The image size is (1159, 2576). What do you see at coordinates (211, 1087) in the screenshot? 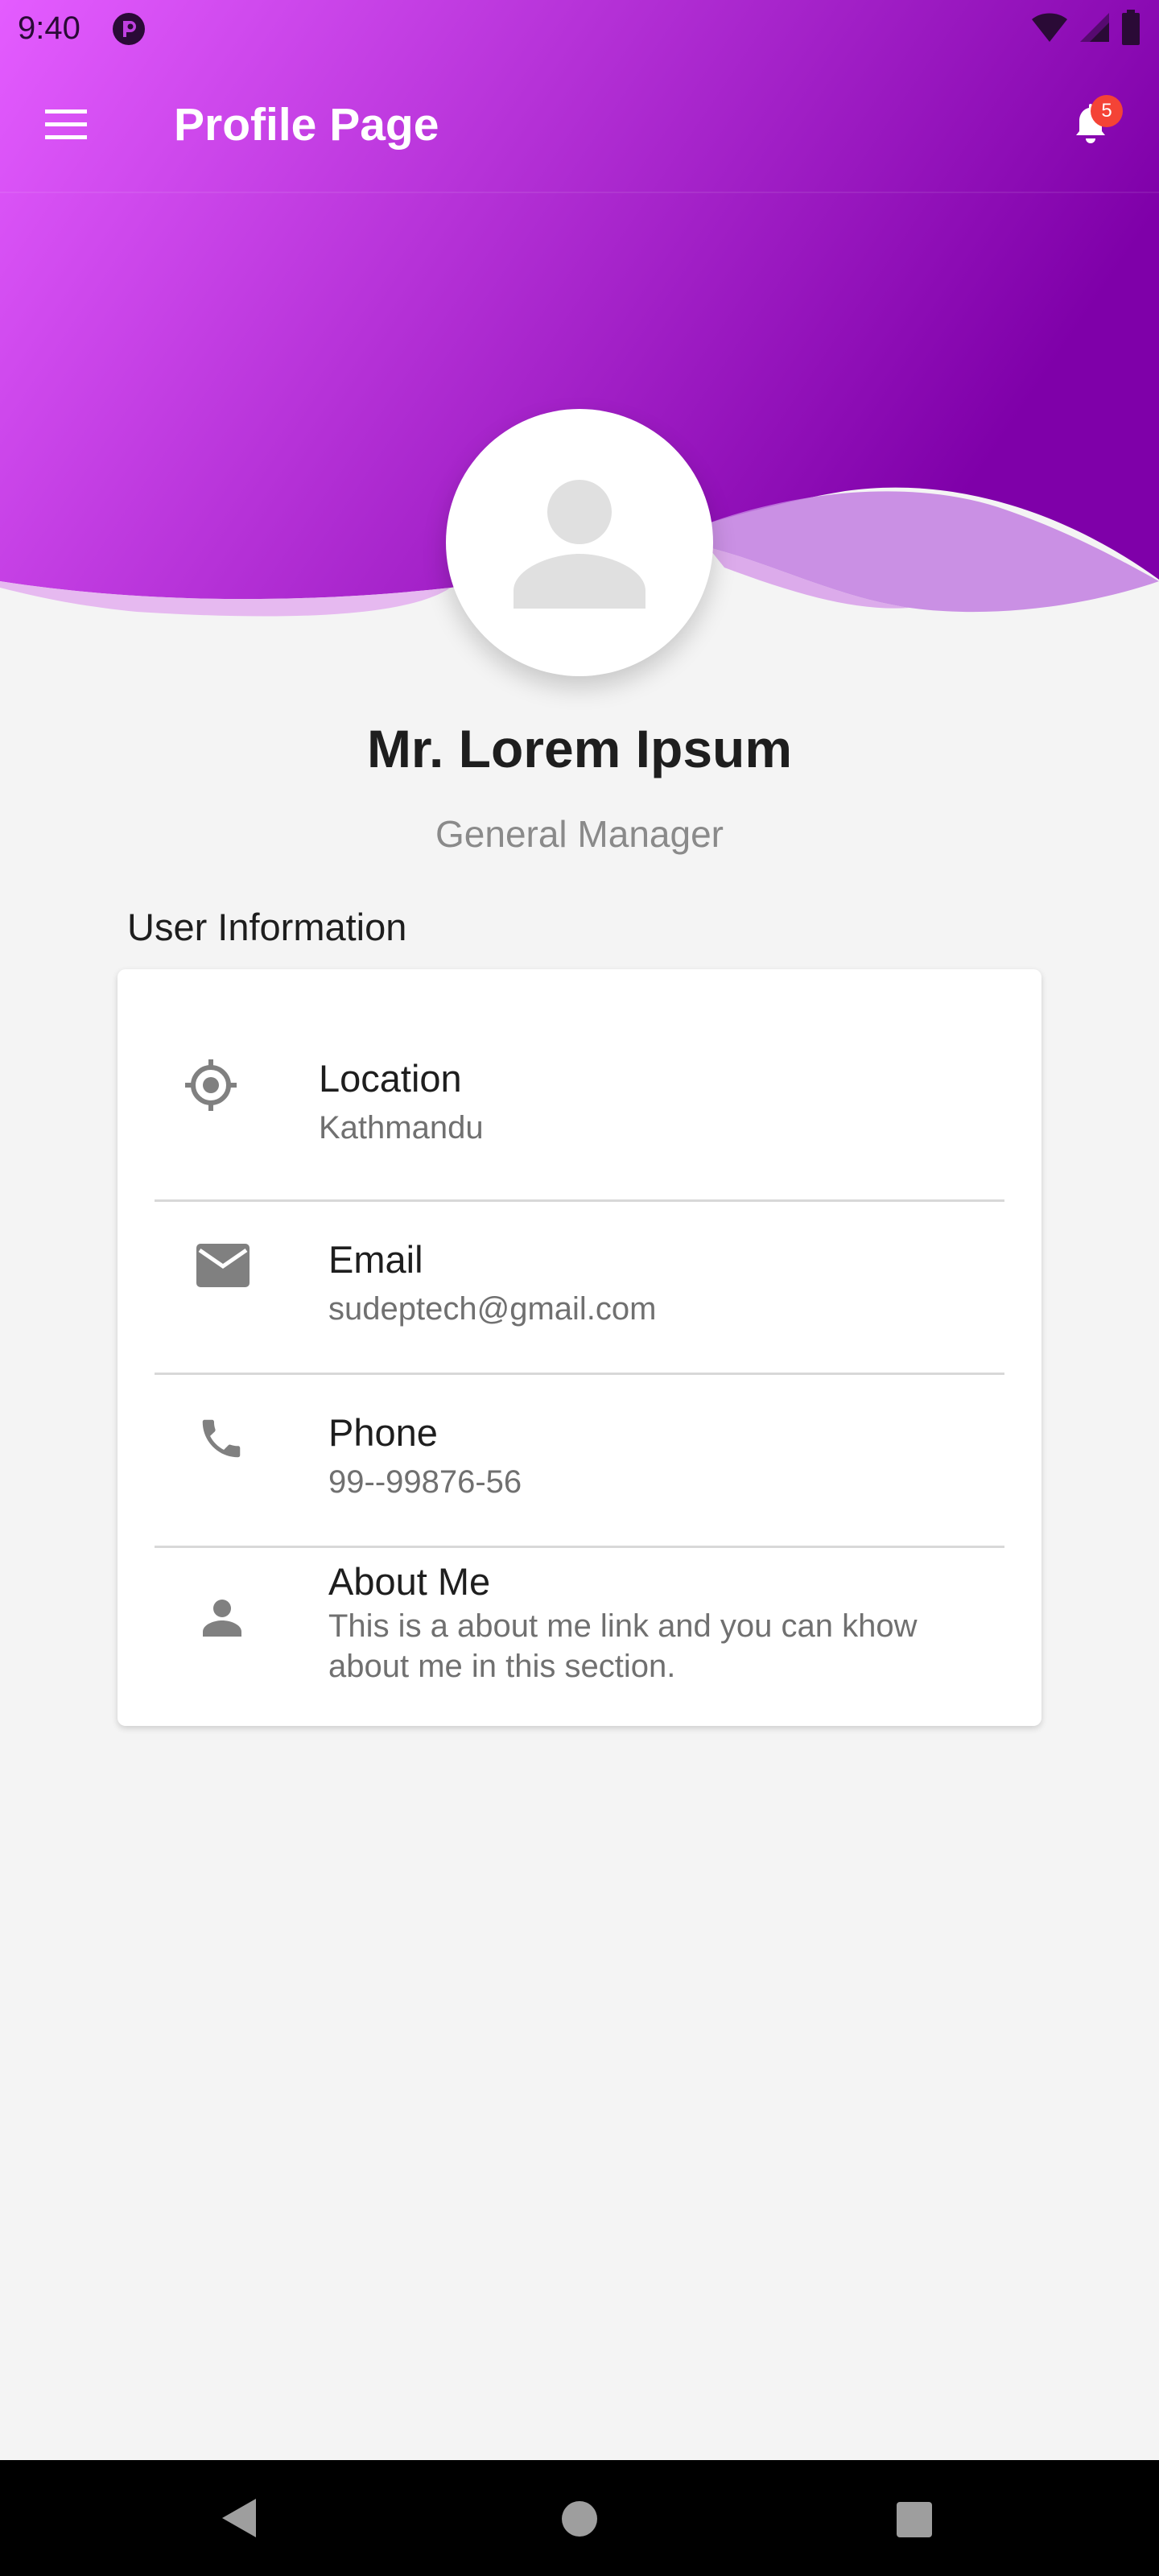
I see `location-target-icon` at bounding box center [211, 1087].